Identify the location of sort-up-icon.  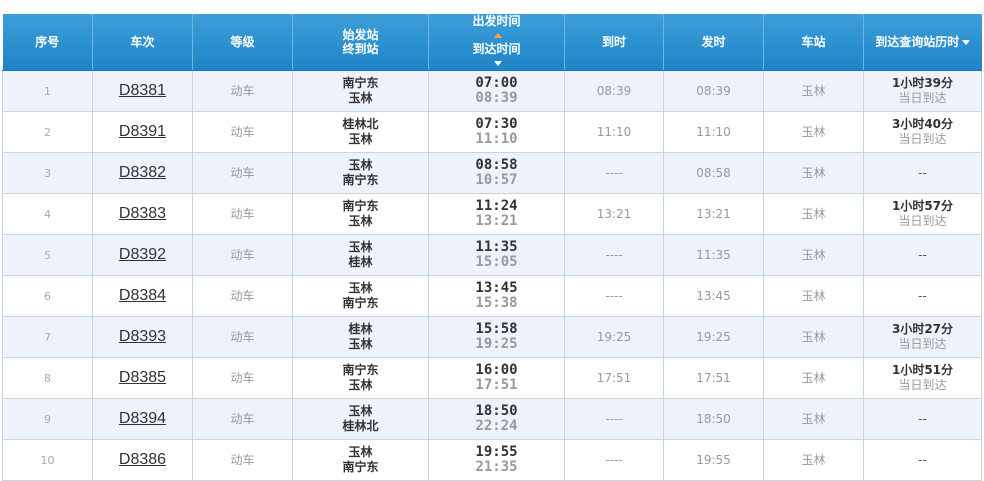
(498, 35).